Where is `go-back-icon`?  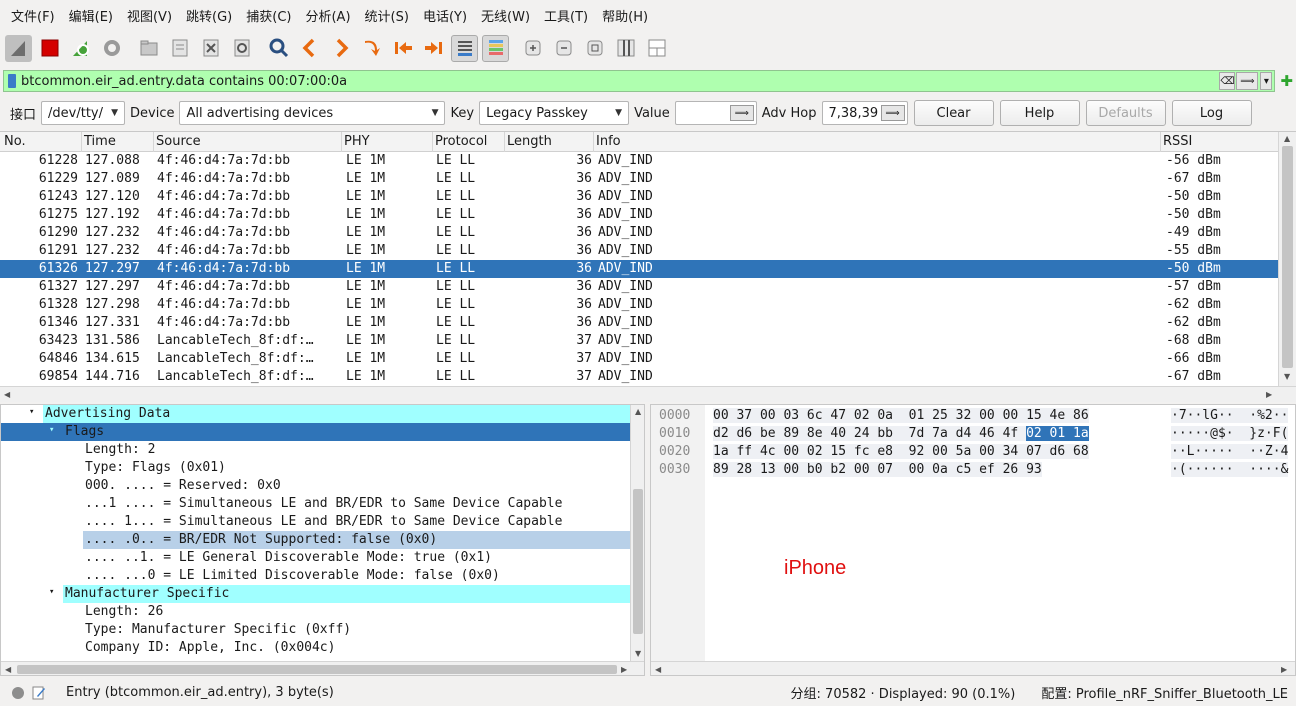 go-back-icon is located at coordinates (309, 48).